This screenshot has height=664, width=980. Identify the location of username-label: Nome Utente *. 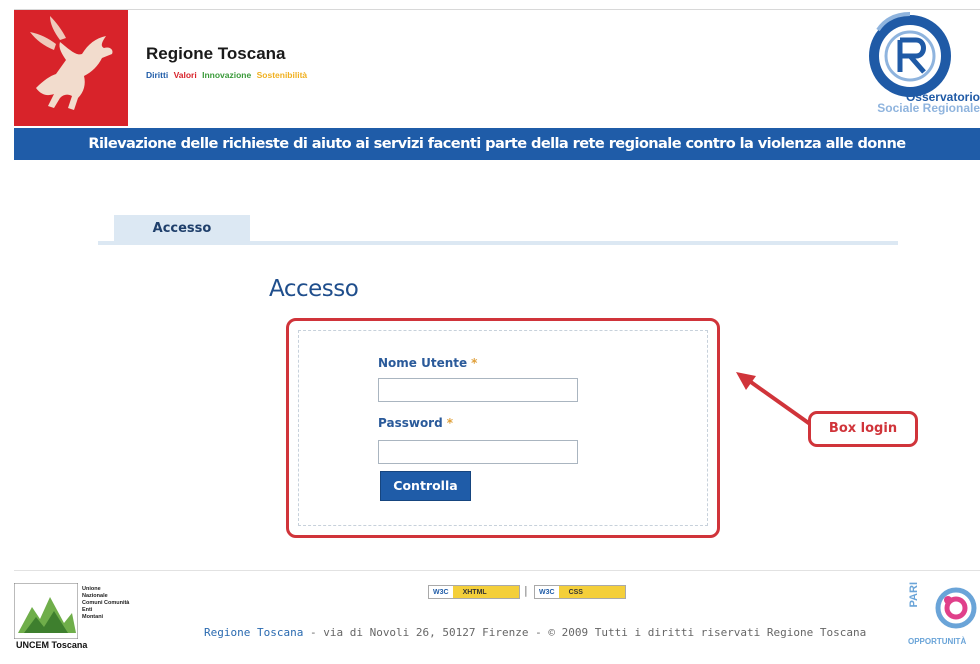
(427, 363).